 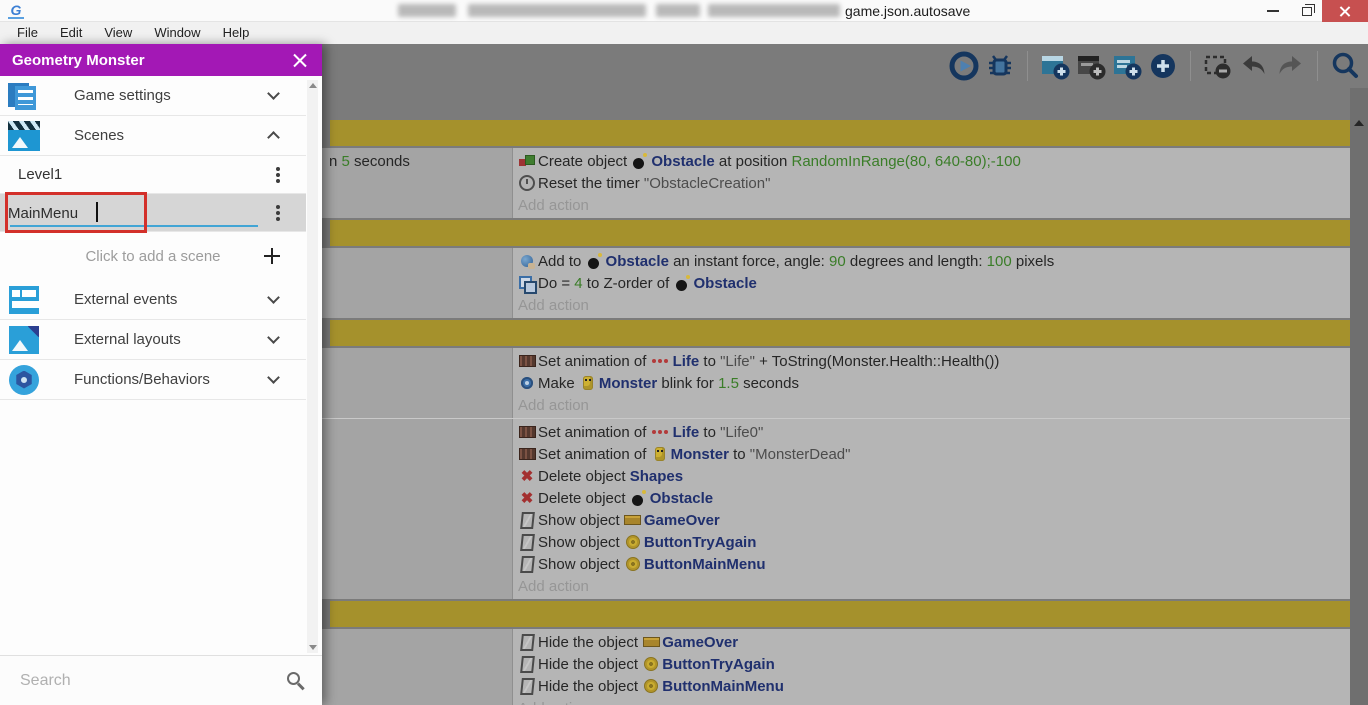 I want to click on action-line: Set animation of Life to "Life0", so click(x=934, y=432).